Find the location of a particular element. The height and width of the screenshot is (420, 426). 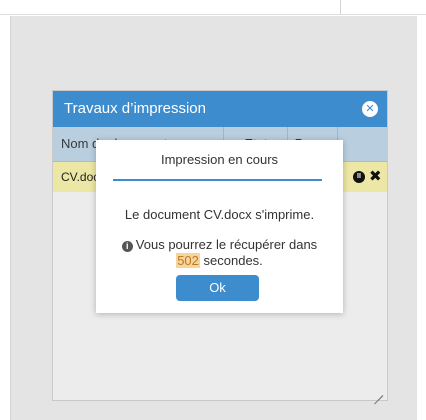

dialog-title: Impression en cours is located at coordinates (219, 159).